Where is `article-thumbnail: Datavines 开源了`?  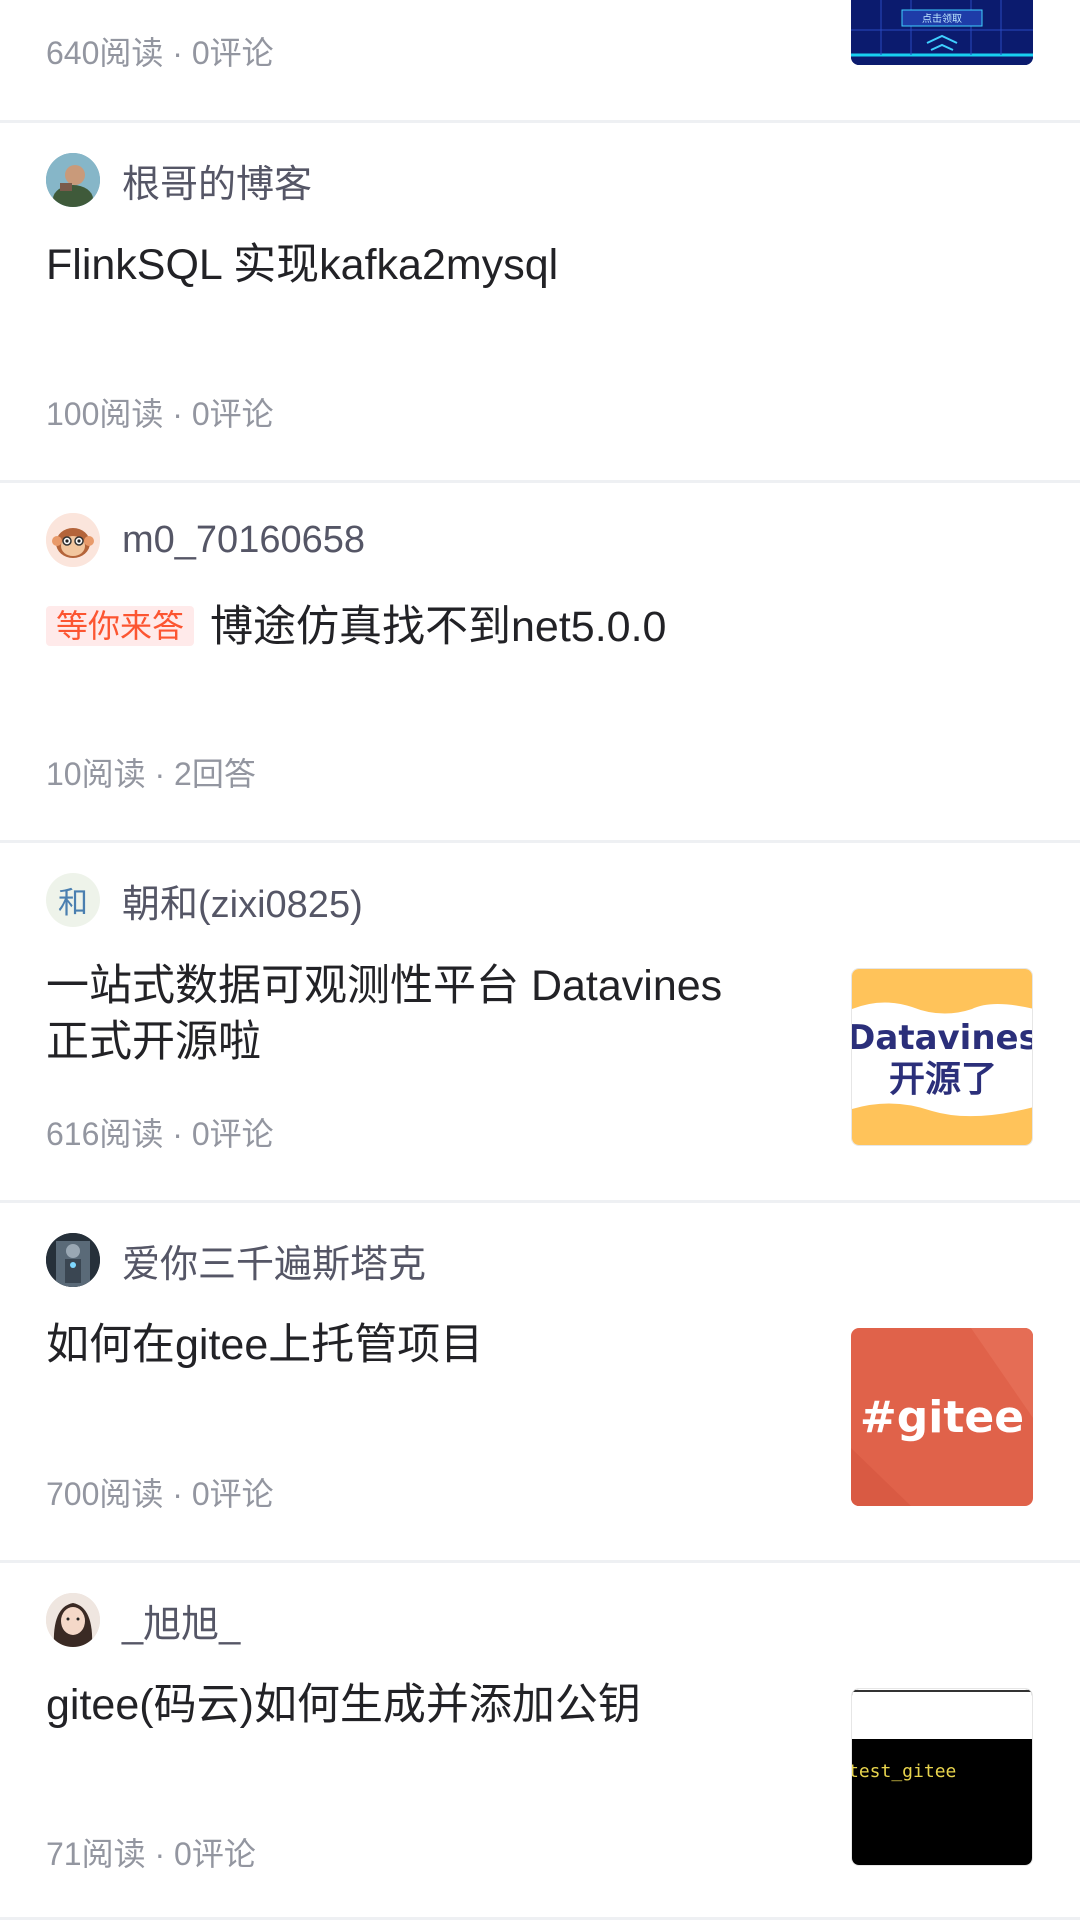
article-thumbnail: Datavines 开源了 is located at coordinates (942, 1057).